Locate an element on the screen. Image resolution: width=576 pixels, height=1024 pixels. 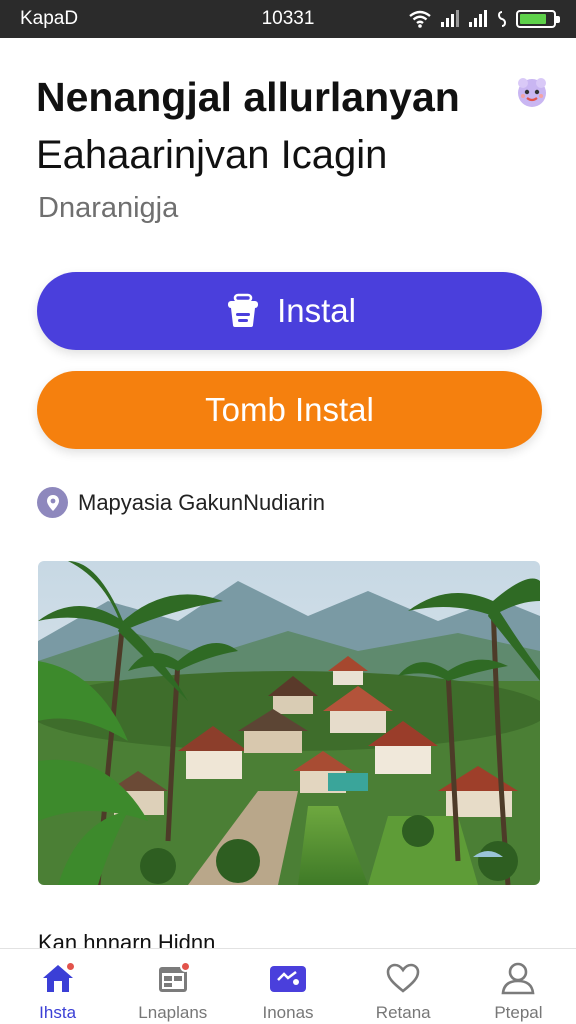
data-icon is located at coordinates (502, 19).